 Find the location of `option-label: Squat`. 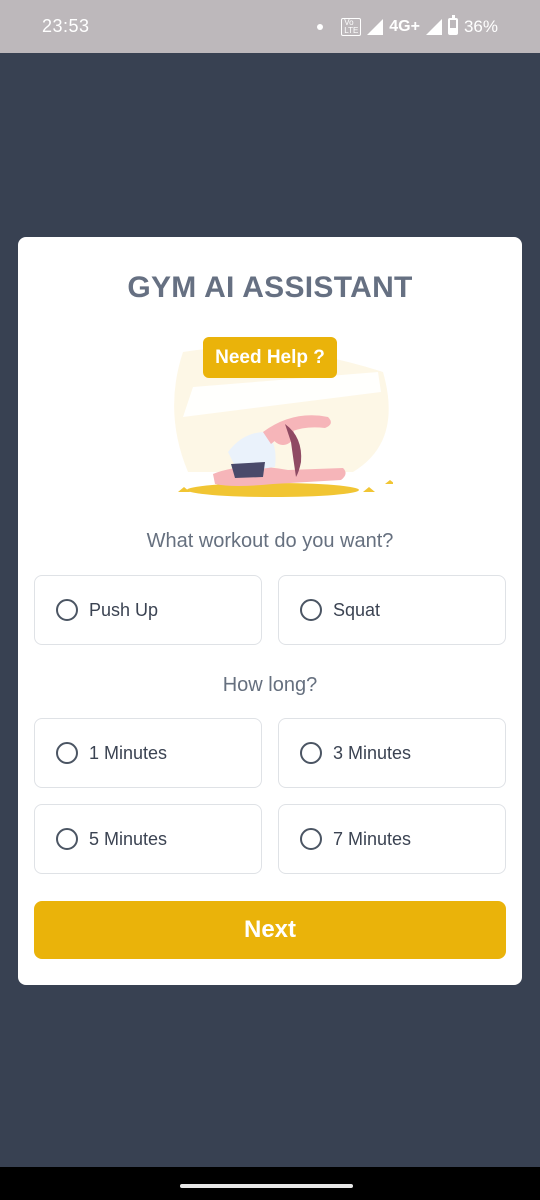

option-label: Squat is located at coordinates (357, 609).